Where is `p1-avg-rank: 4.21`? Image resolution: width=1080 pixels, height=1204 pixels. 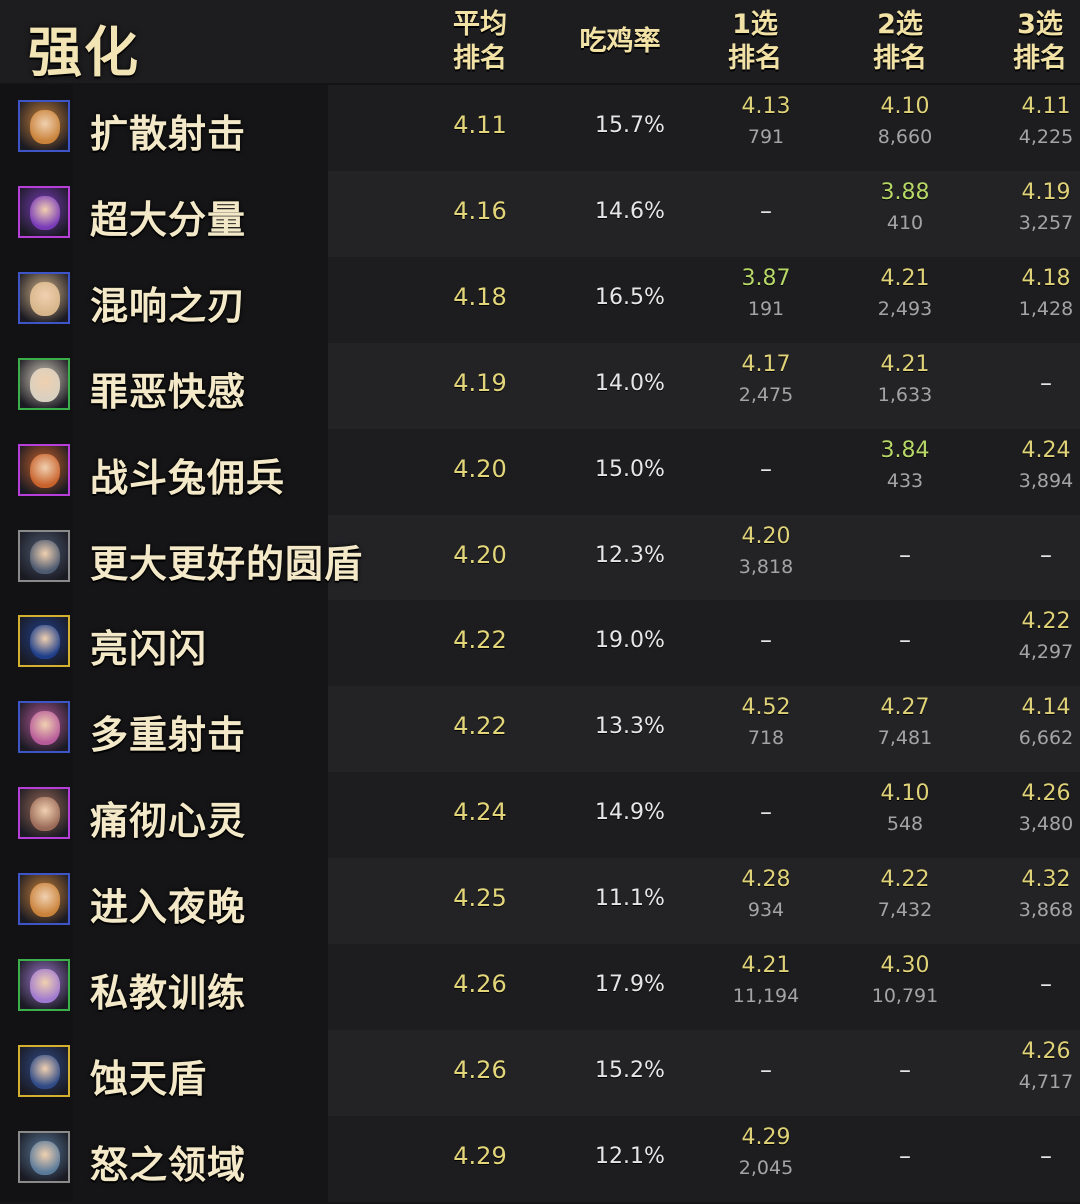
p1-avg-rank: 4.21 is located at coordinates (766, 965).